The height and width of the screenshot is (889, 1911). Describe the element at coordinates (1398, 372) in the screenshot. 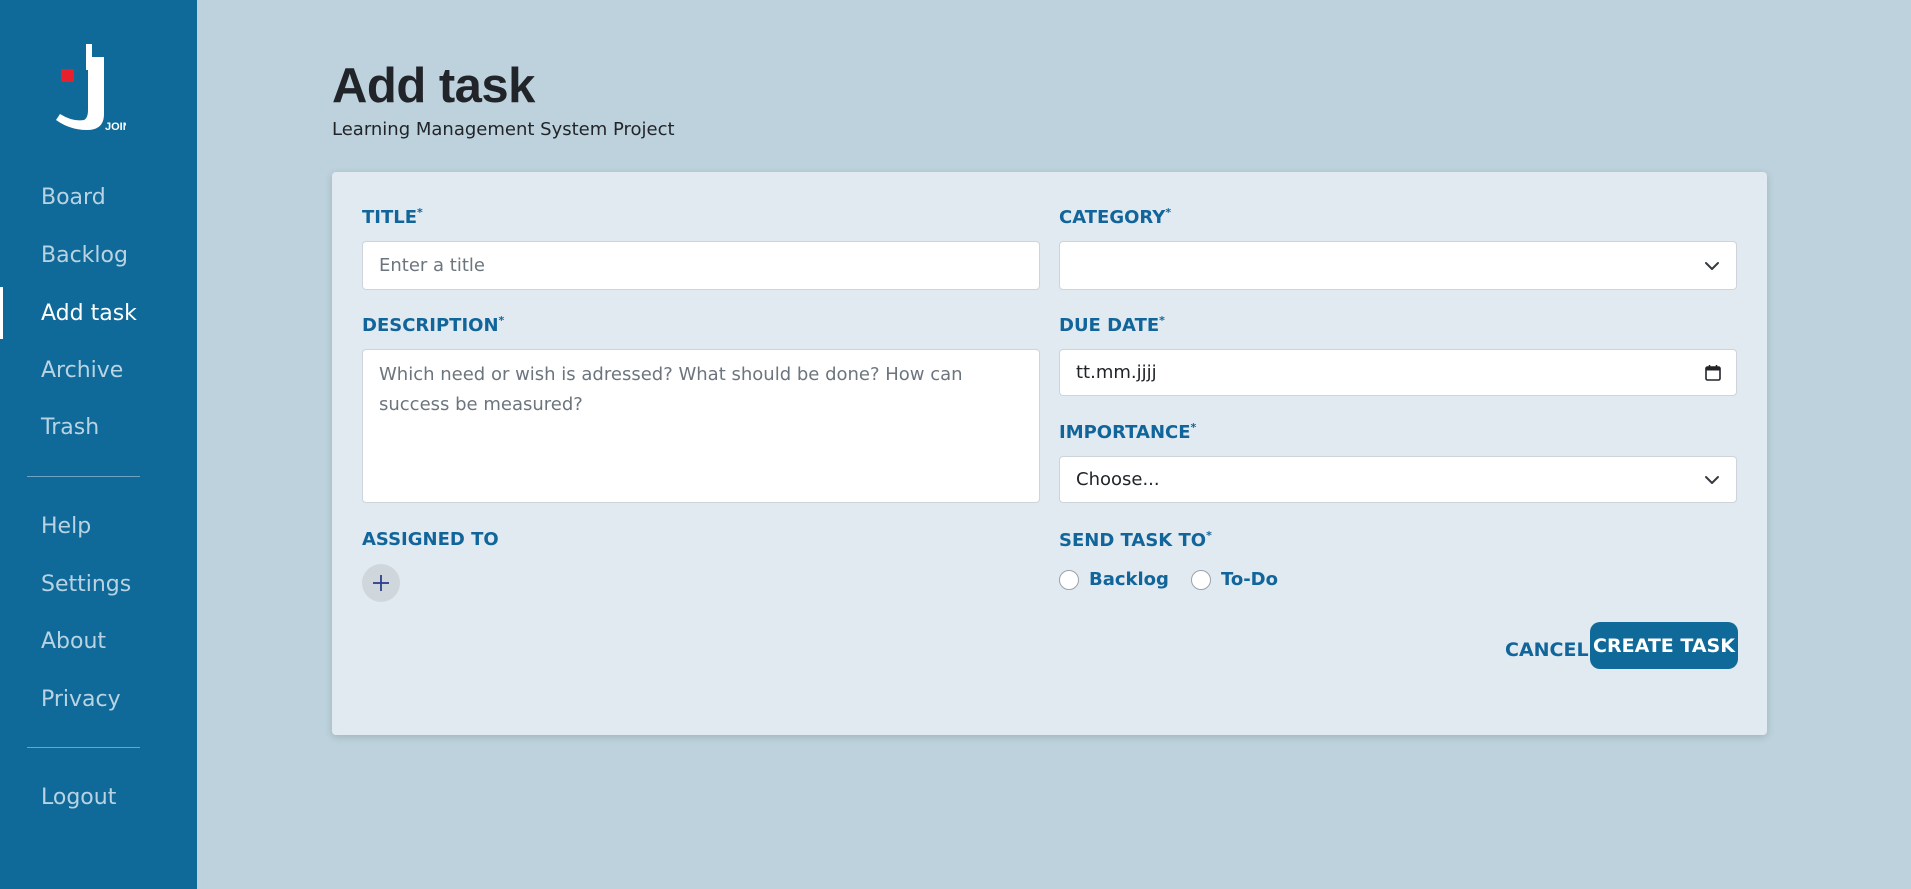

I see `due-date-input: tt.mm.jjjj` at that location.